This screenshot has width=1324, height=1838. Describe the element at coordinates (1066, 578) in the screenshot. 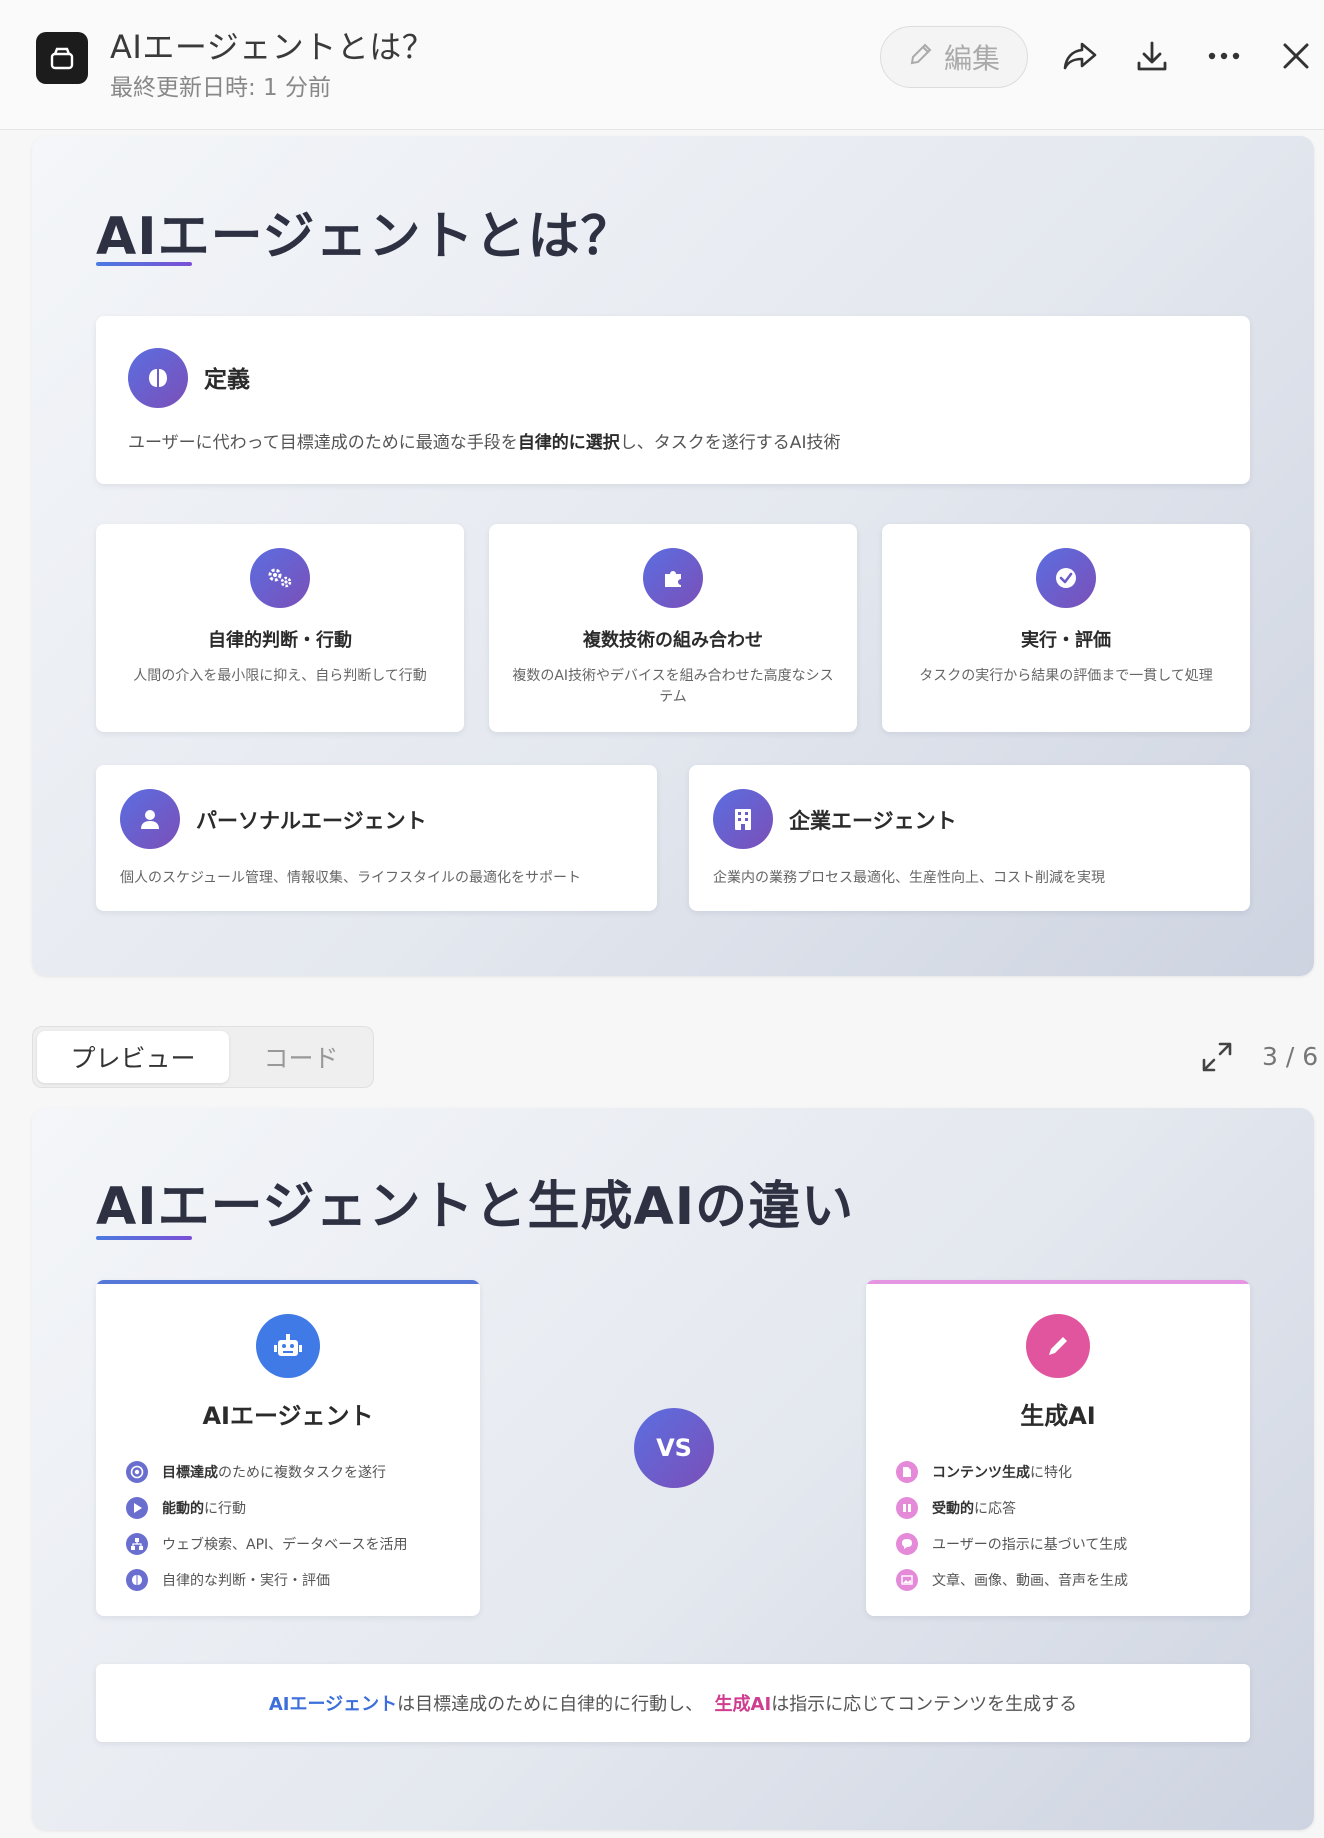

I see `check-circle-icon` at that location.